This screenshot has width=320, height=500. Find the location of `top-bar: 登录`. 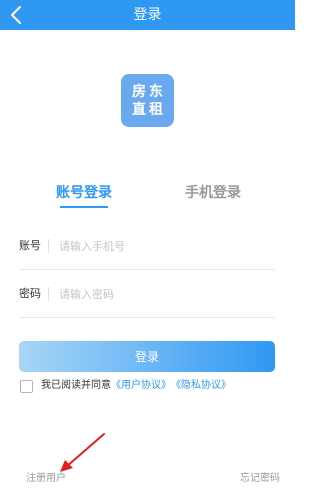

top-bar: 登录 is located at coordinates (147, 15).